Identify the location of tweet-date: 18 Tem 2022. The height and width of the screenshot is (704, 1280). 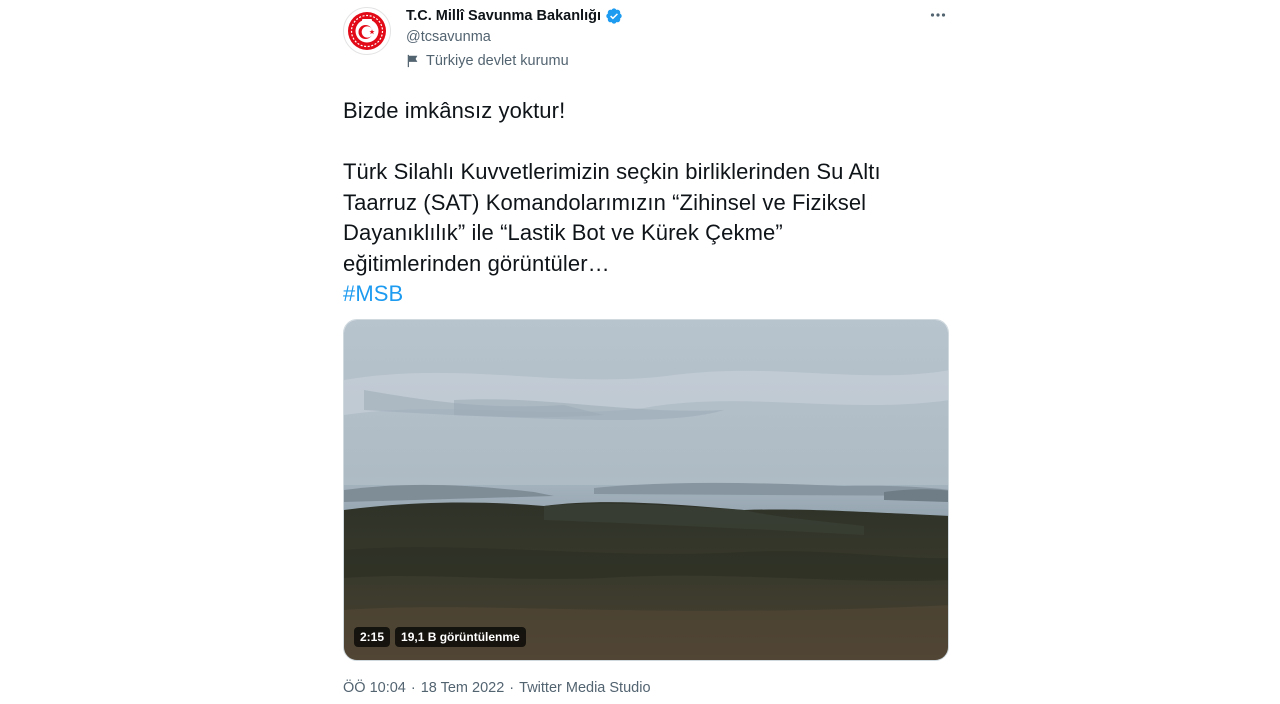
(463, 688).